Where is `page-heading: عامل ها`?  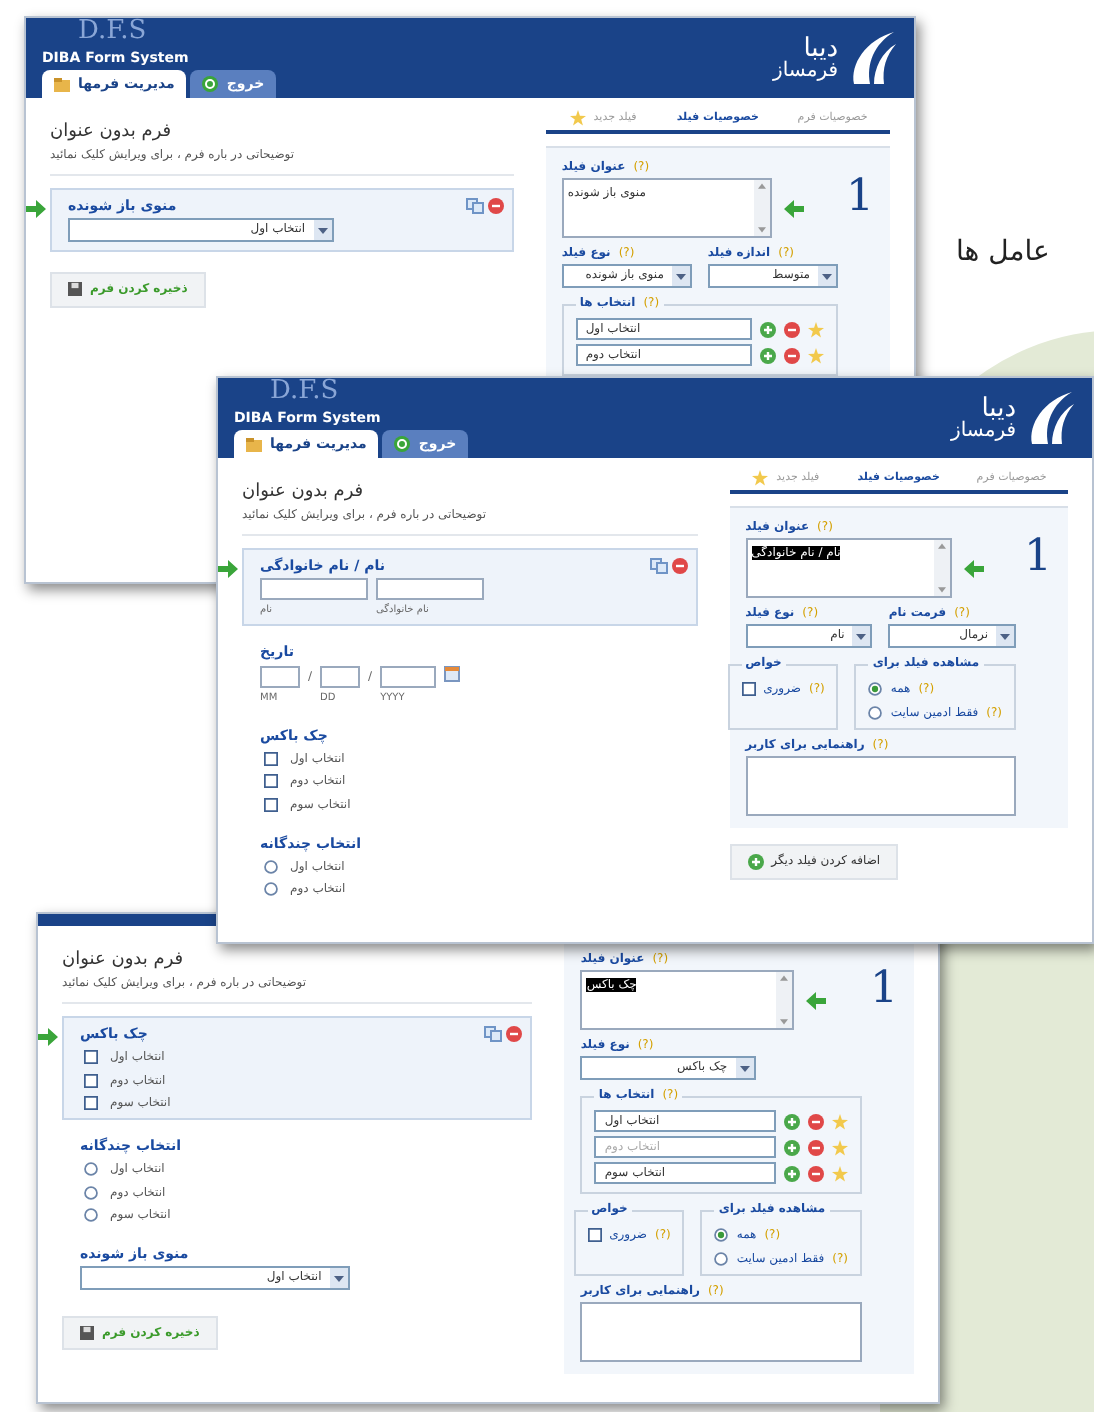
page-heading: عامل ها is located at coordinates (1003, 253).